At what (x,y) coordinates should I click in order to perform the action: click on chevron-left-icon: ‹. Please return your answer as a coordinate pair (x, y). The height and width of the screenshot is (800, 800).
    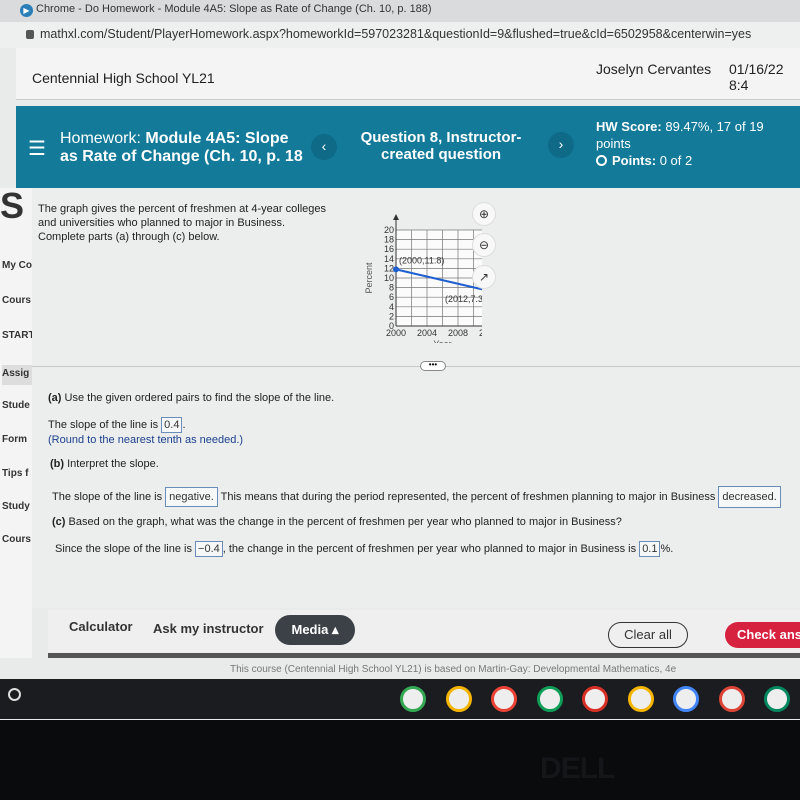
    Looking at the image, I should click on (324, 146).